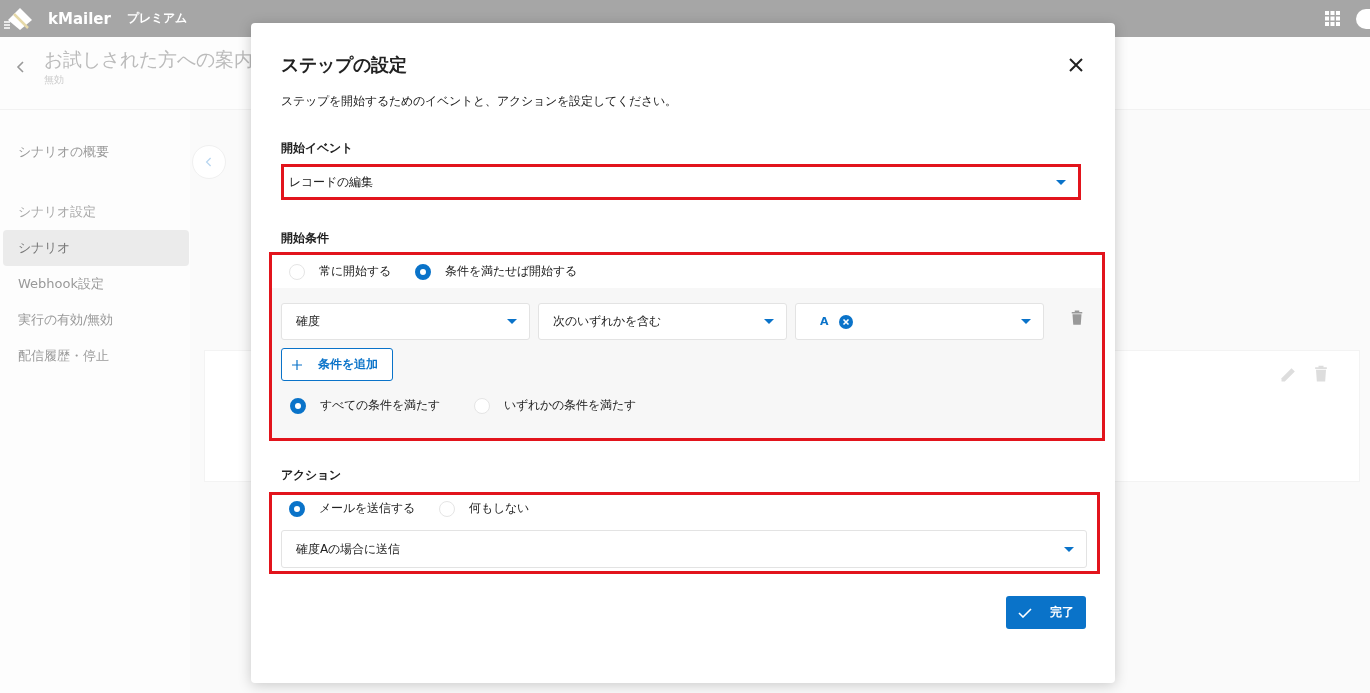 This screenshot has height=693, width=1370. Describe the element at coordinates (1076, 65) in the screenshot. I see `close-icon` at that location.